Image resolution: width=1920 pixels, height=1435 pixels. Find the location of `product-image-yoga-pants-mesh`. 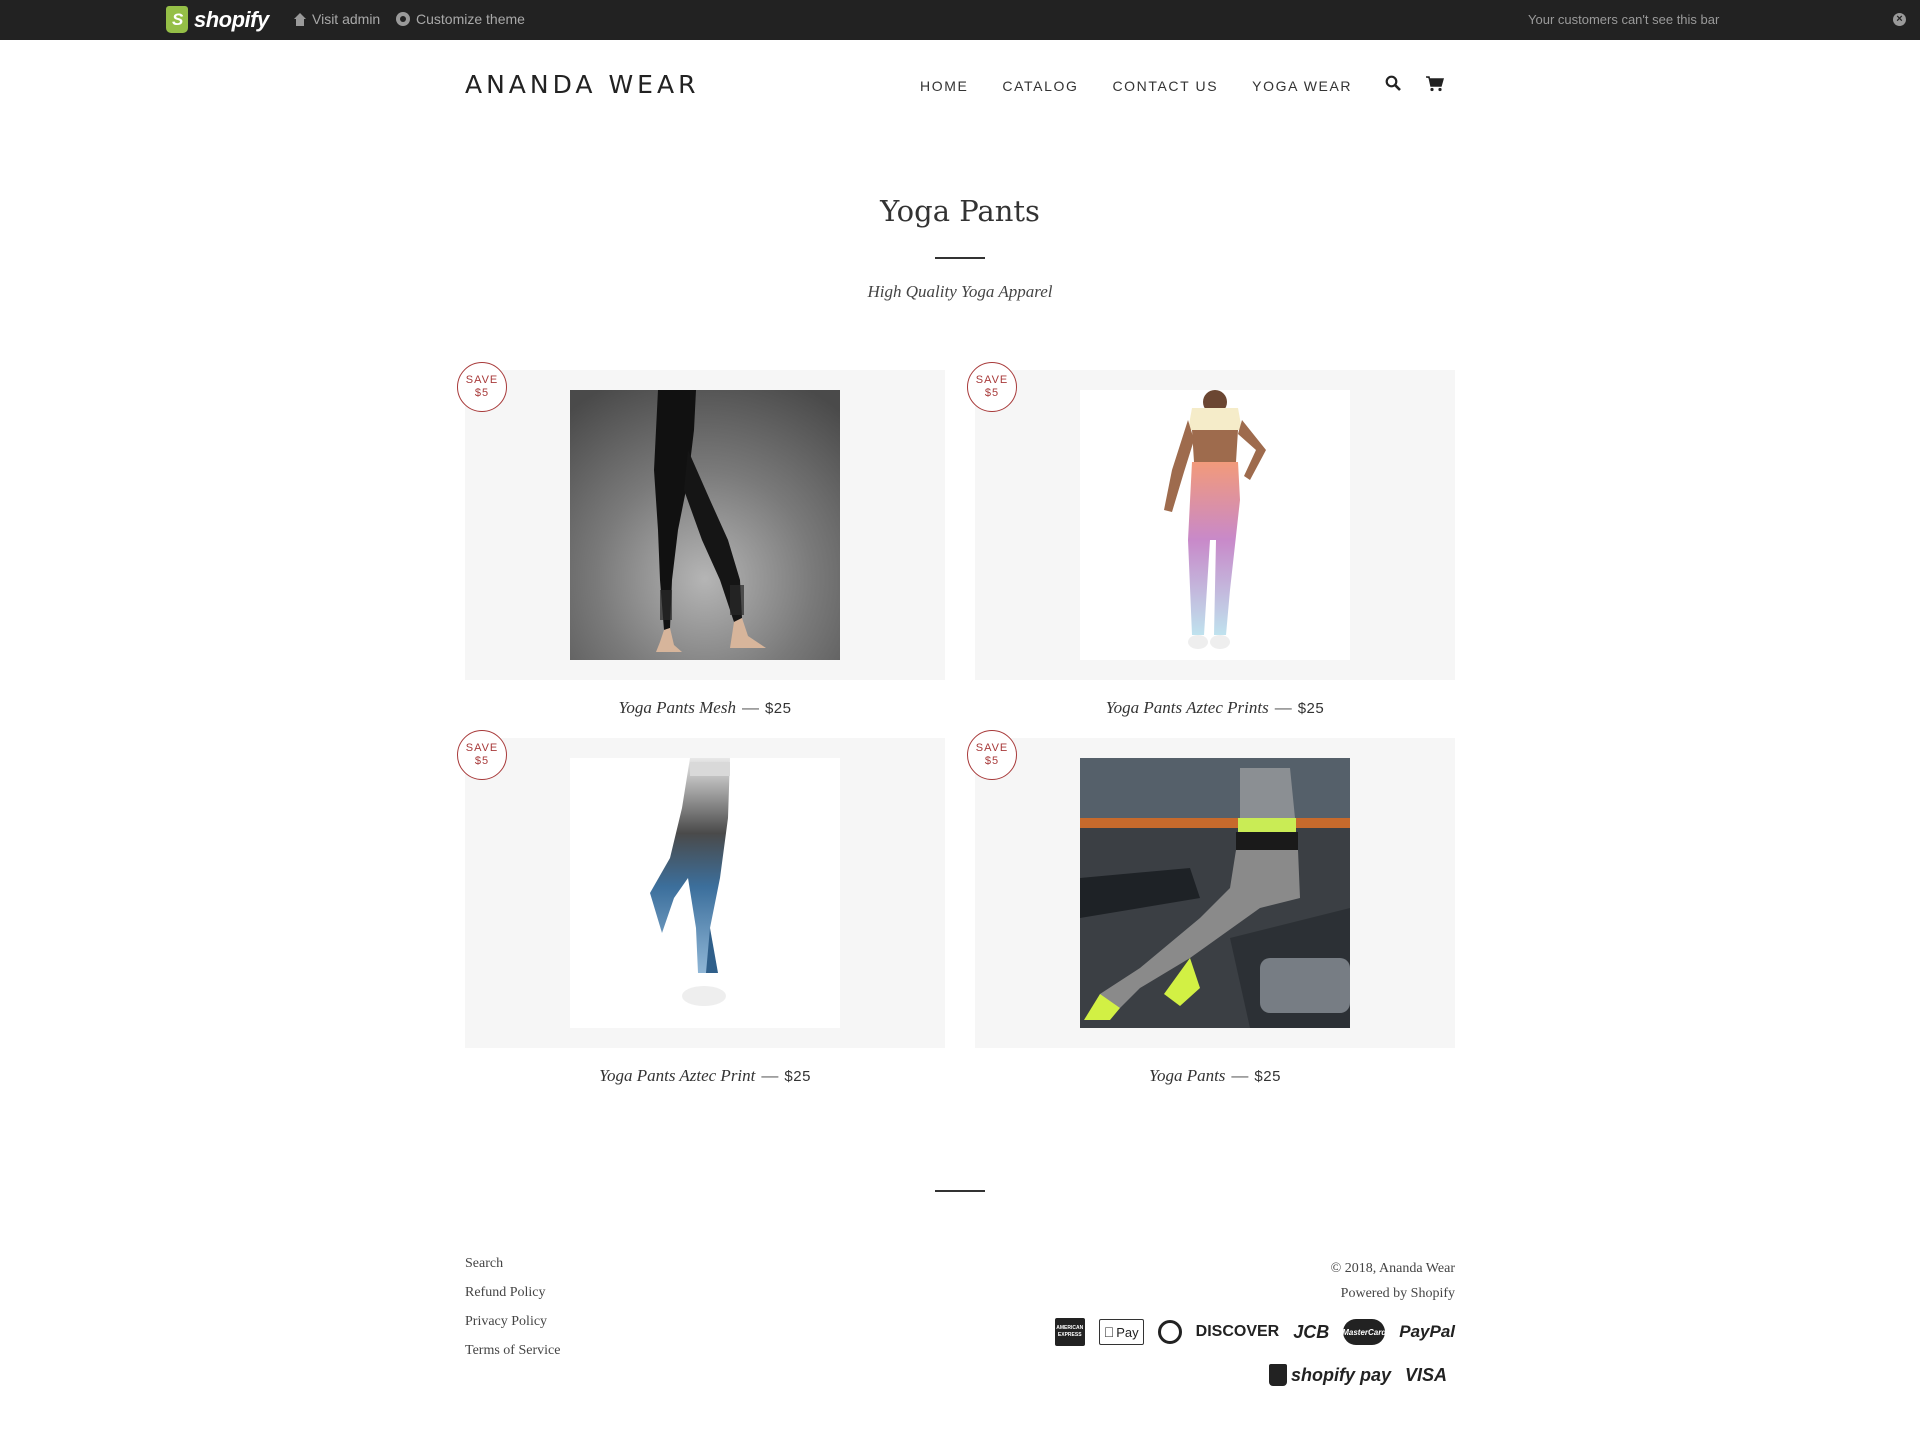

product-image-yoga-pants-mesh is located at coordinates (705, 525).